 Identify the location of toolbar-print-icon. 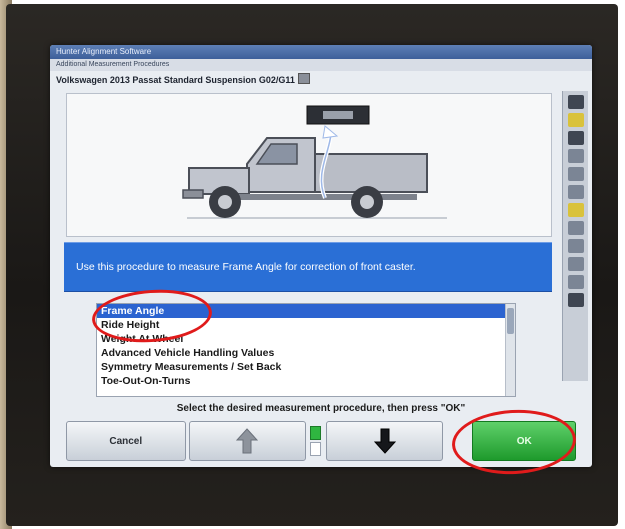
(575, 246).